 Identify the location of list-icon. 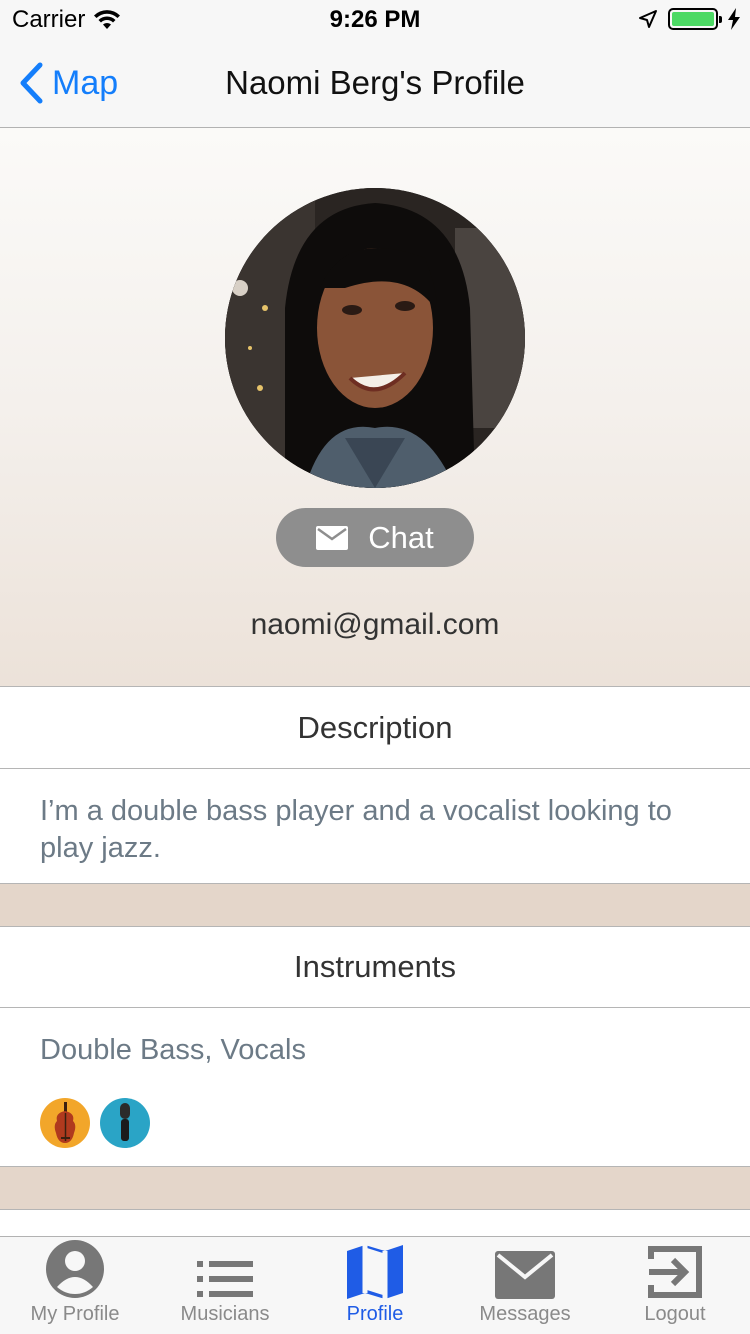
(225, 1279).